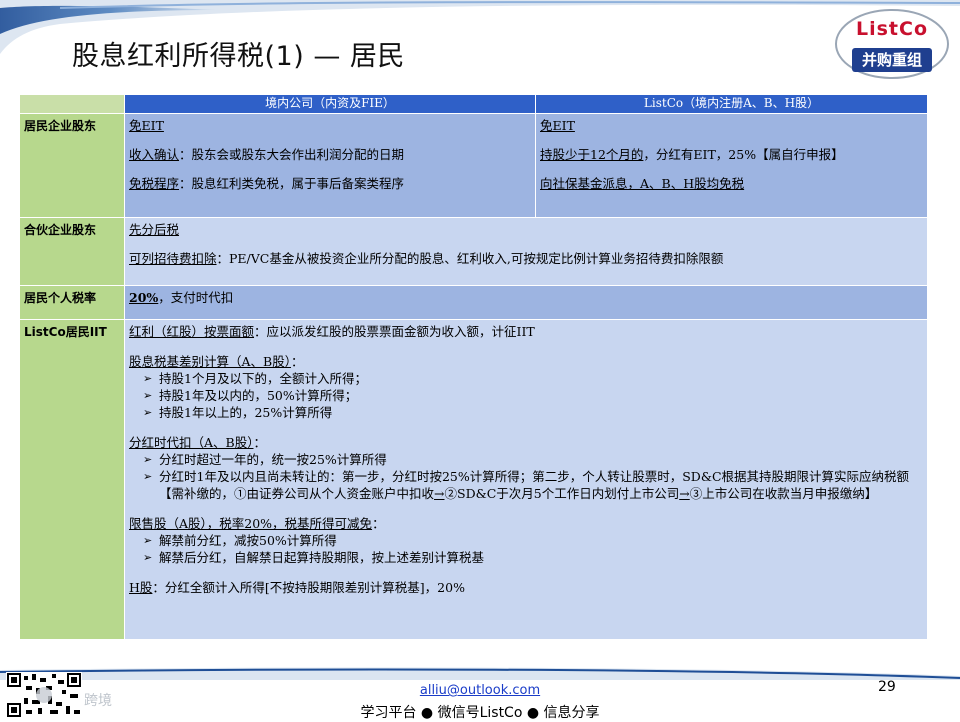  Describe the element at coordinates (892, 60) in the screenshot. I see `logo-text-mna: 并购重组` at that location.